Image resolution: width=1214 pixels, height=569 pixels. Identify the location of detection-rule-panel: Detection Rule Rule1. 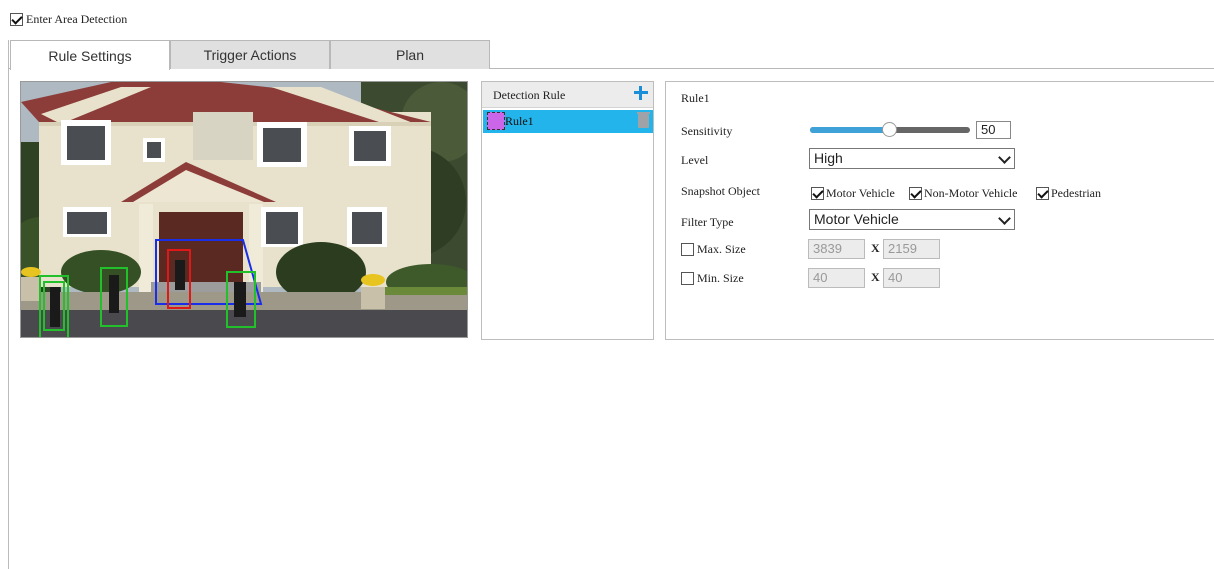
(567, 210).